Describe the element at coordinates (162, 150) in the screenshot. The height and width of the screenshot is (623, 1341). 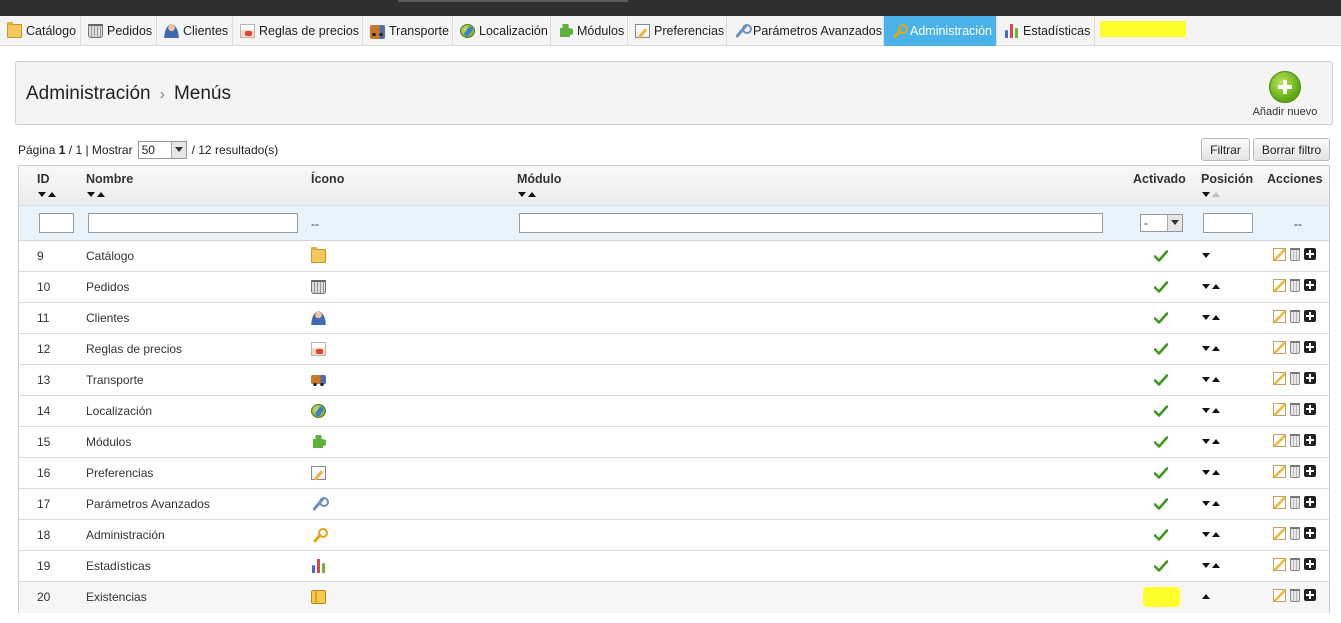
I see `per-page-select: 50` at that location.